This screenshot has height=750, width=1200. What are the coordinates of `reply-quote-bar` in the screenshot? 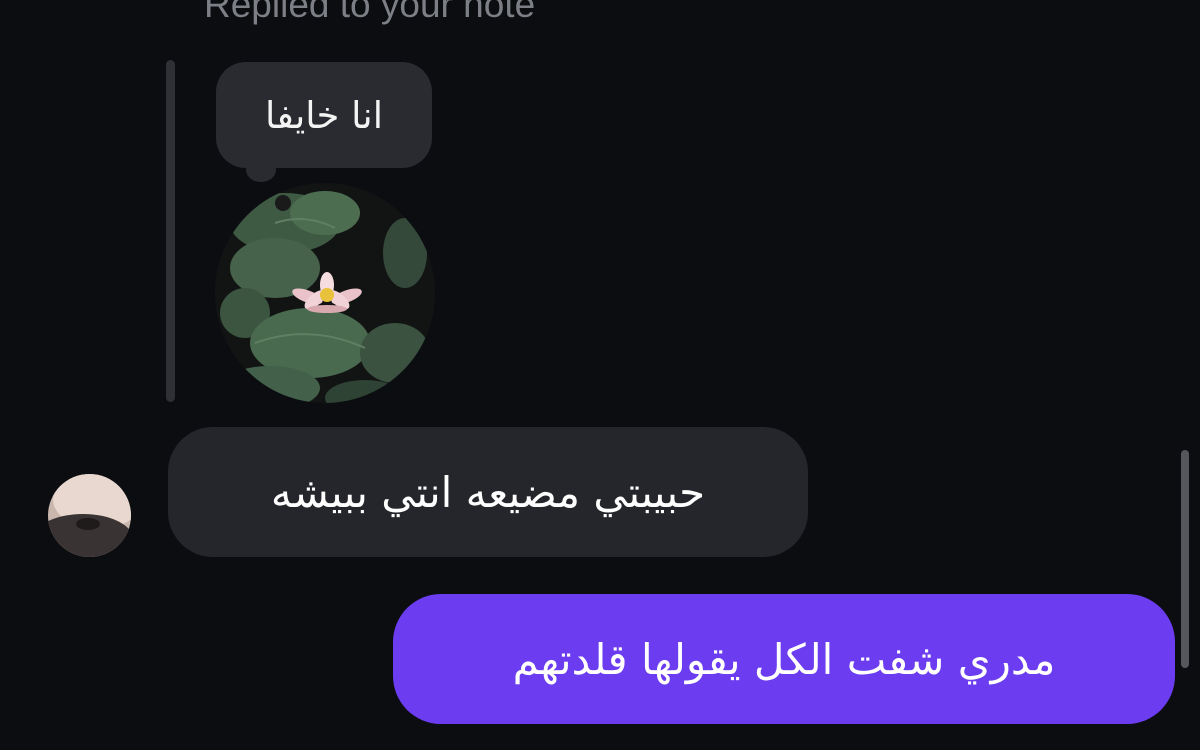 It's located at (170, 231).